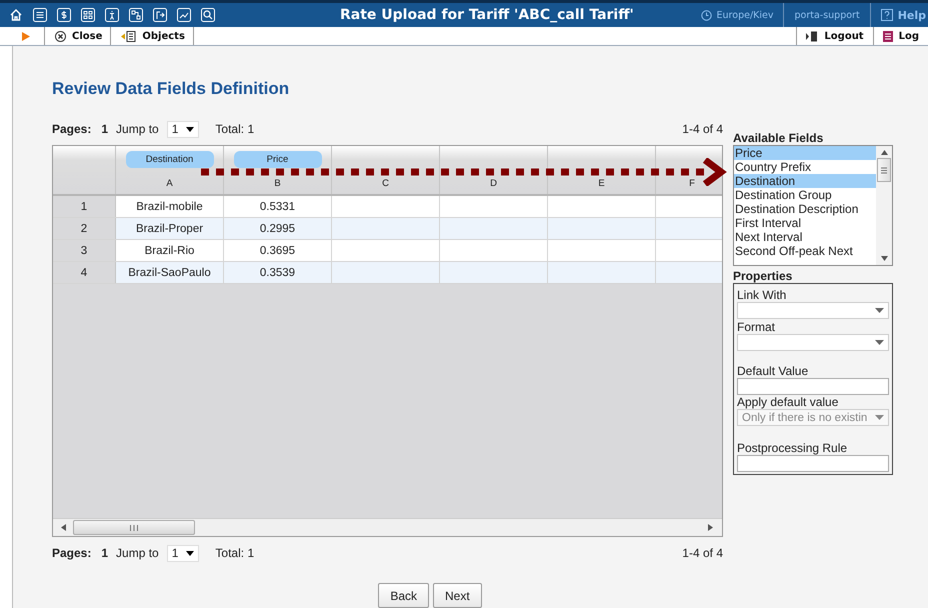  Describe the element at coordinates (805, 251) in the screenshot. I see `field-option: Second Off-peak Next` at that location.